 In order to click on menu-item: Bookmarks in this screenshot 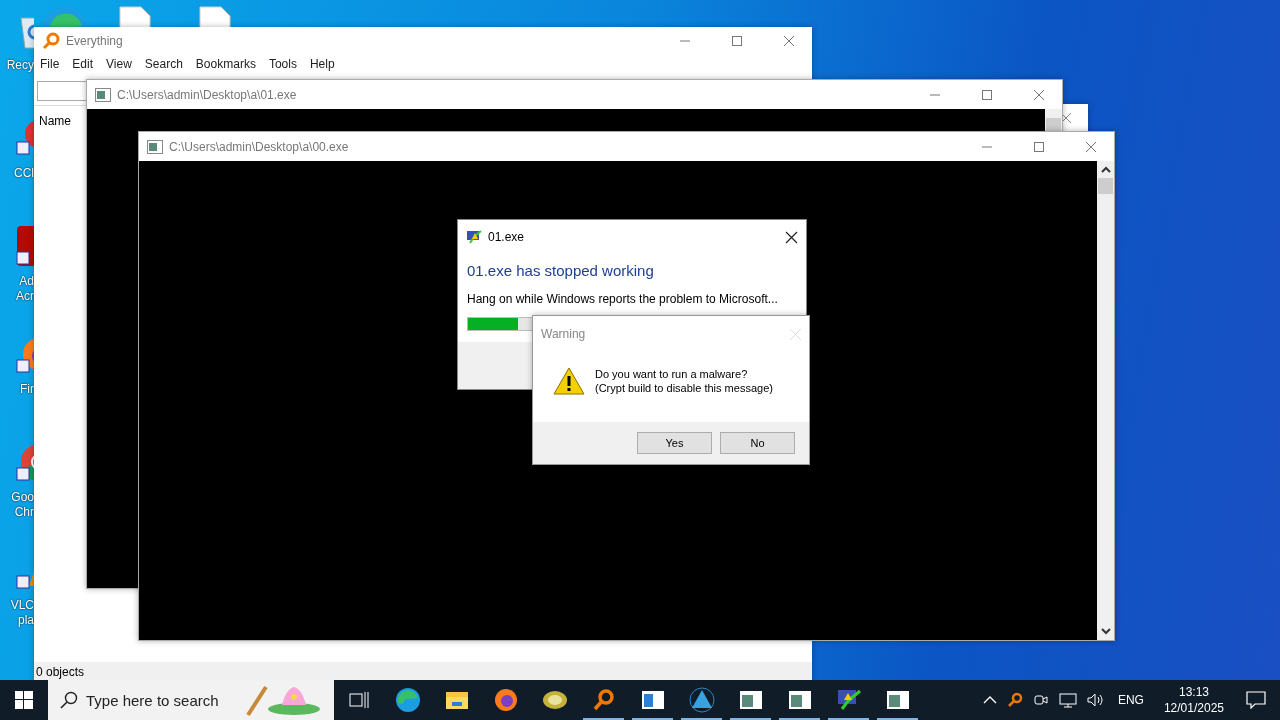, I will do `click(225, 67)`.